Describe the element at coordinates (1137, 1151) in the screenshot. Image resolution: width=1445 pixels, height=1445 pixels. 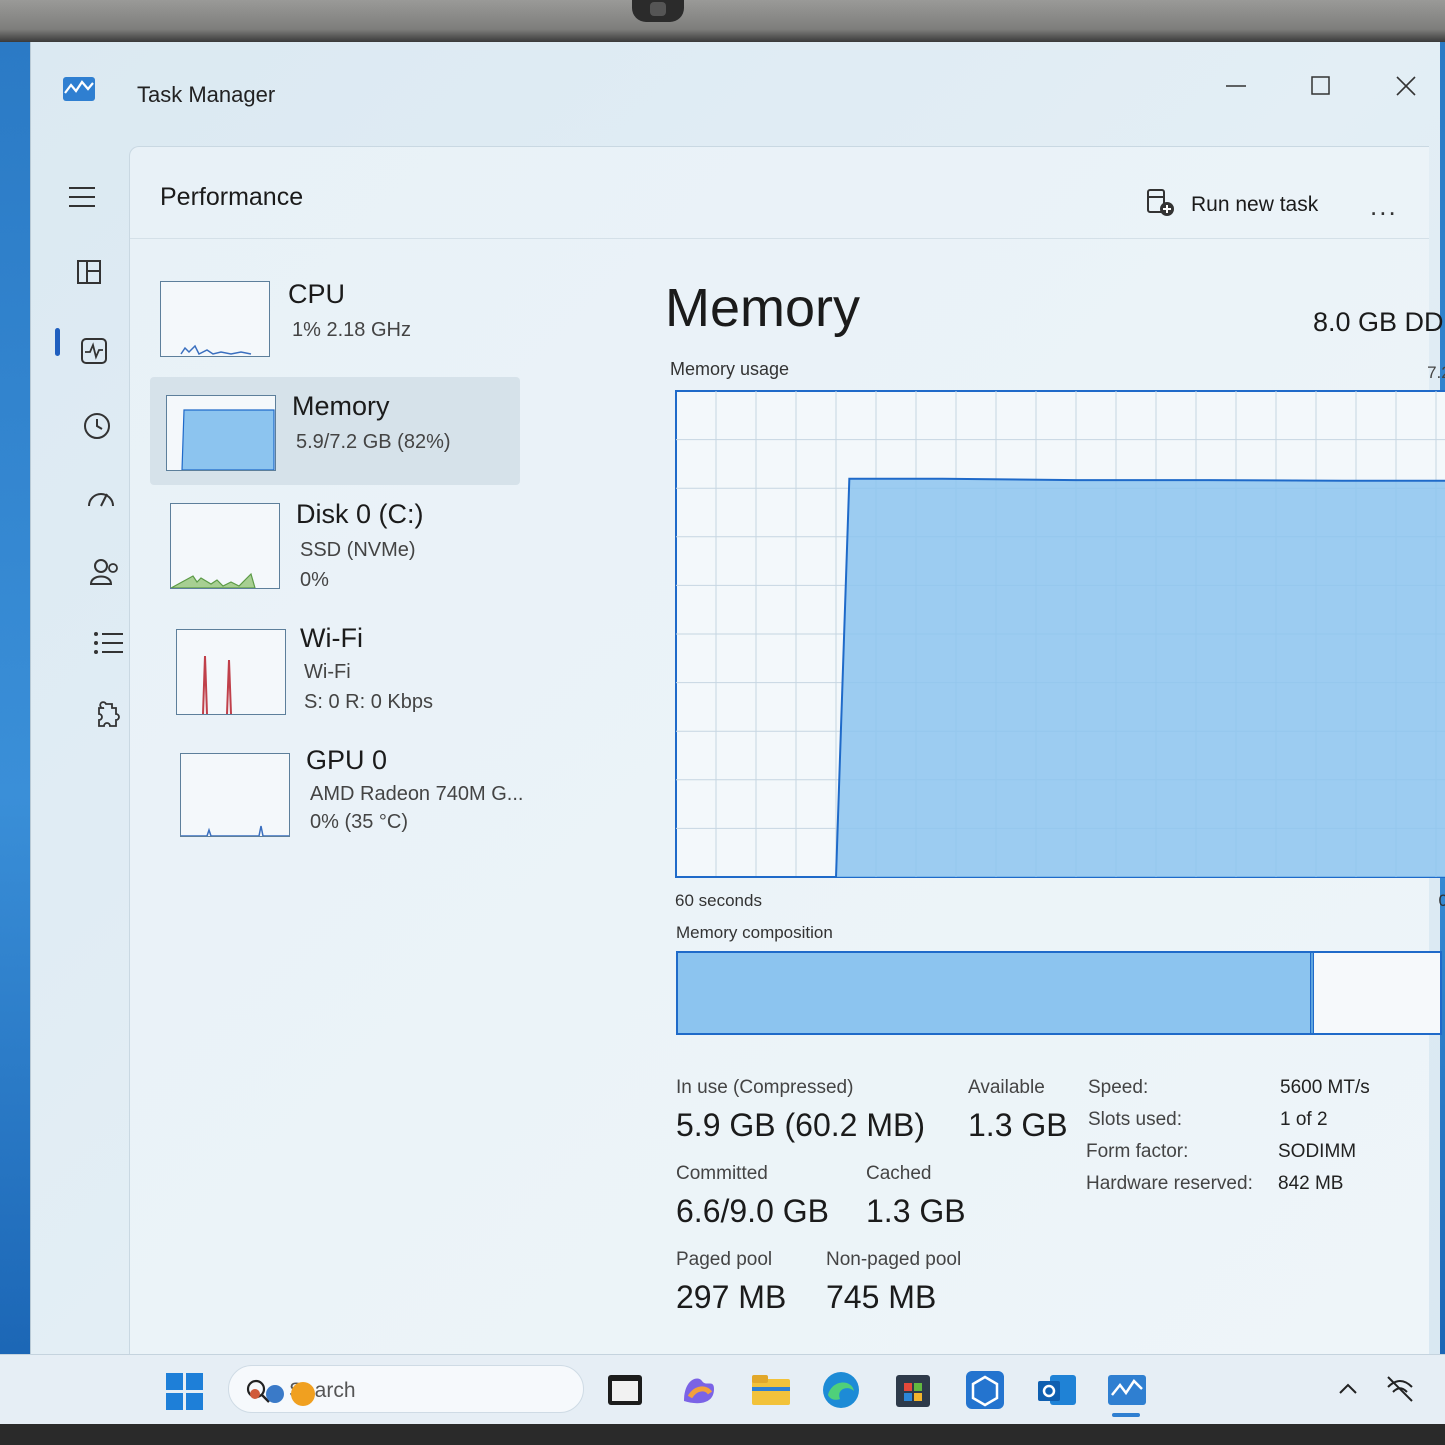
I see `spec-form-factor-label: Form factor:` at that location.